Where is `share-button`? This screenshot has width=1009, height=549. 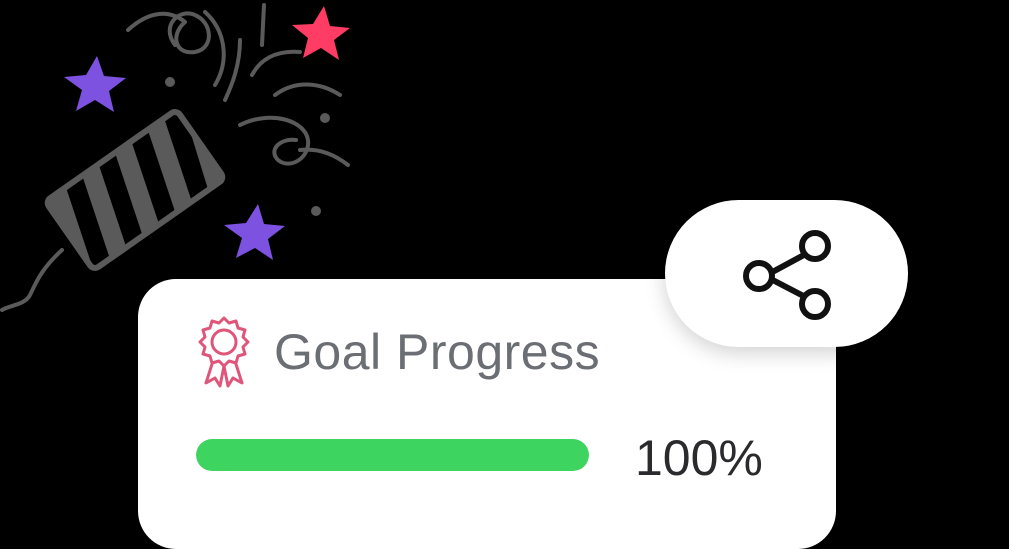
share-button is located at coordinates (786, 273).